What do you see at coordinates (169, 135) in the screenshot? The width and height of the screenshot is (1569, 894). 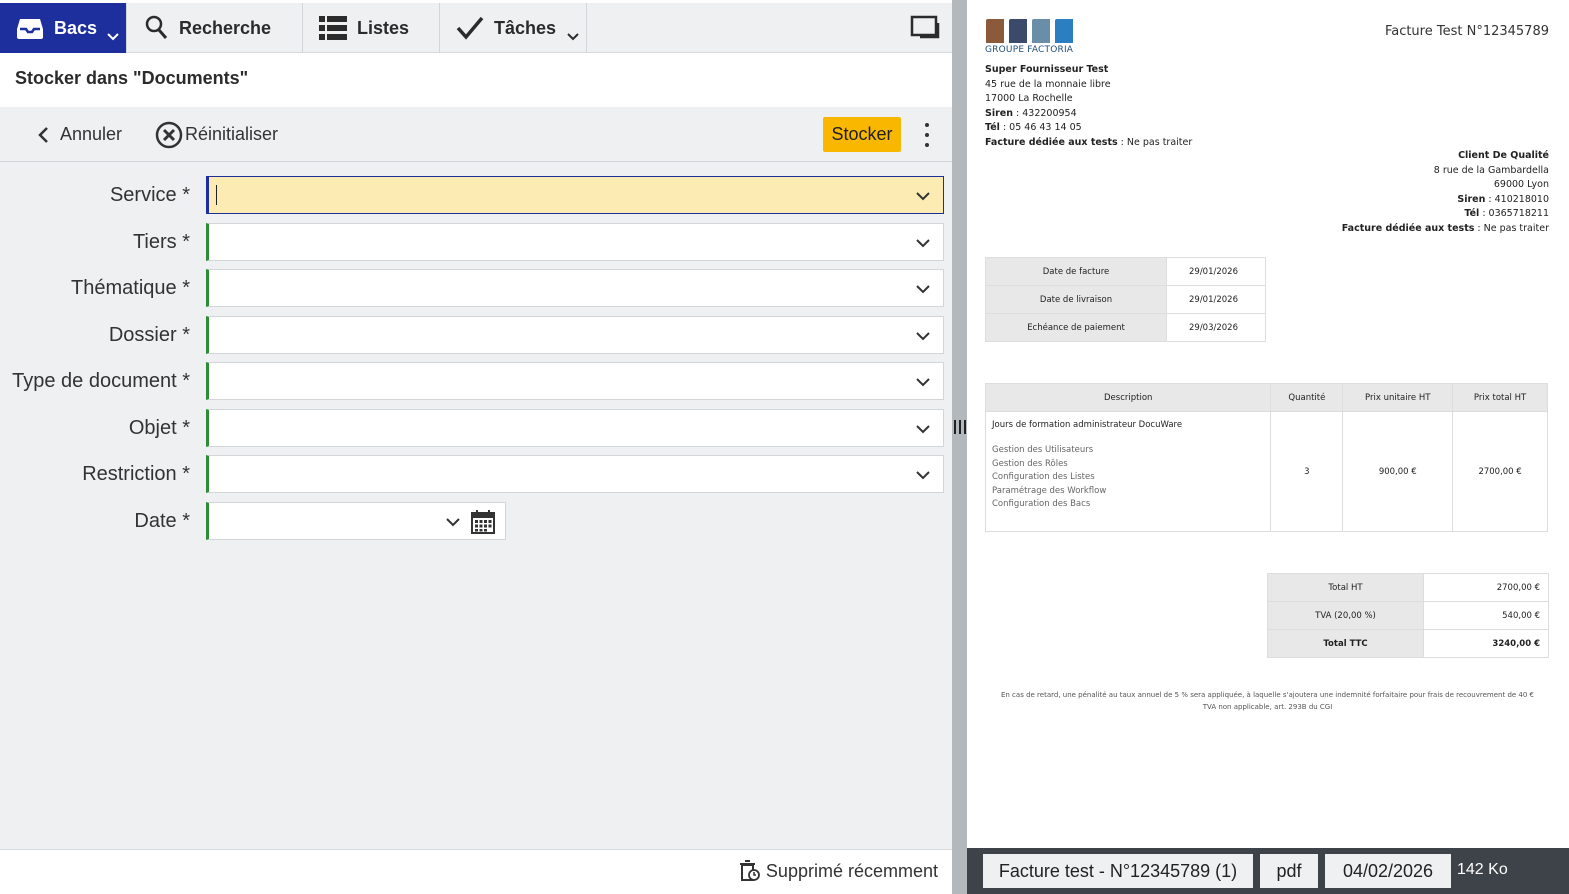 I see `close-circle-icon` at bounding box center [169, 135].